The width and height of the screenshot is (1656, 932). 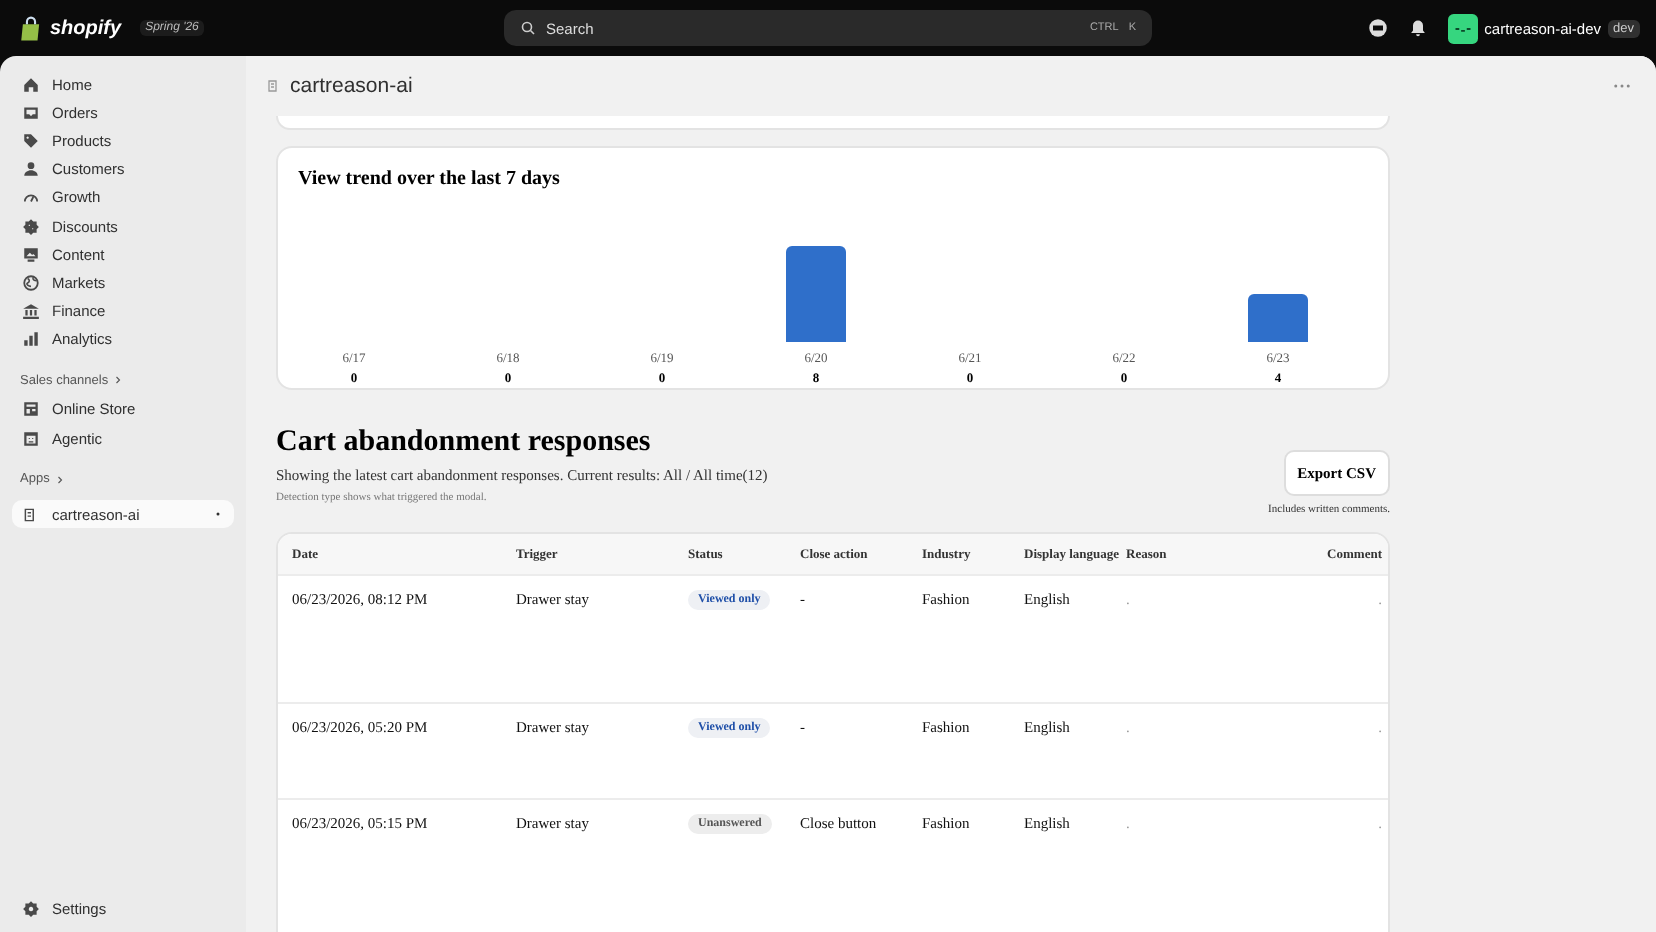 What do you see at coordinates (31, 311) in the screenshot?
I see `bank-icon` at bounding box center [31, 311].